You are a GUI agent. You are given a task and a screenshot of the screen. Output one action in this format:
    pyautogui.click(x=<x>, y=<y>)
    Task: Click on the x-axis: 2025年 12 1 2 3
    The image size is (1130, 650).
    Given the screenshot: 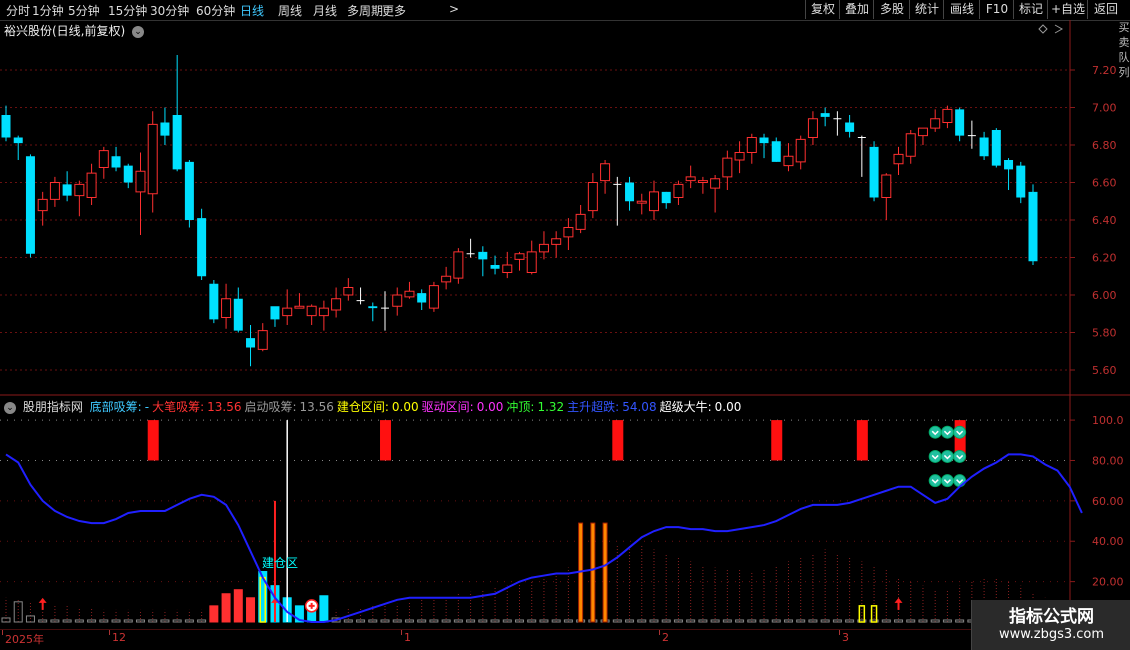 What is the action you would take?
    pyautogui.click(x=535, y=640)
    